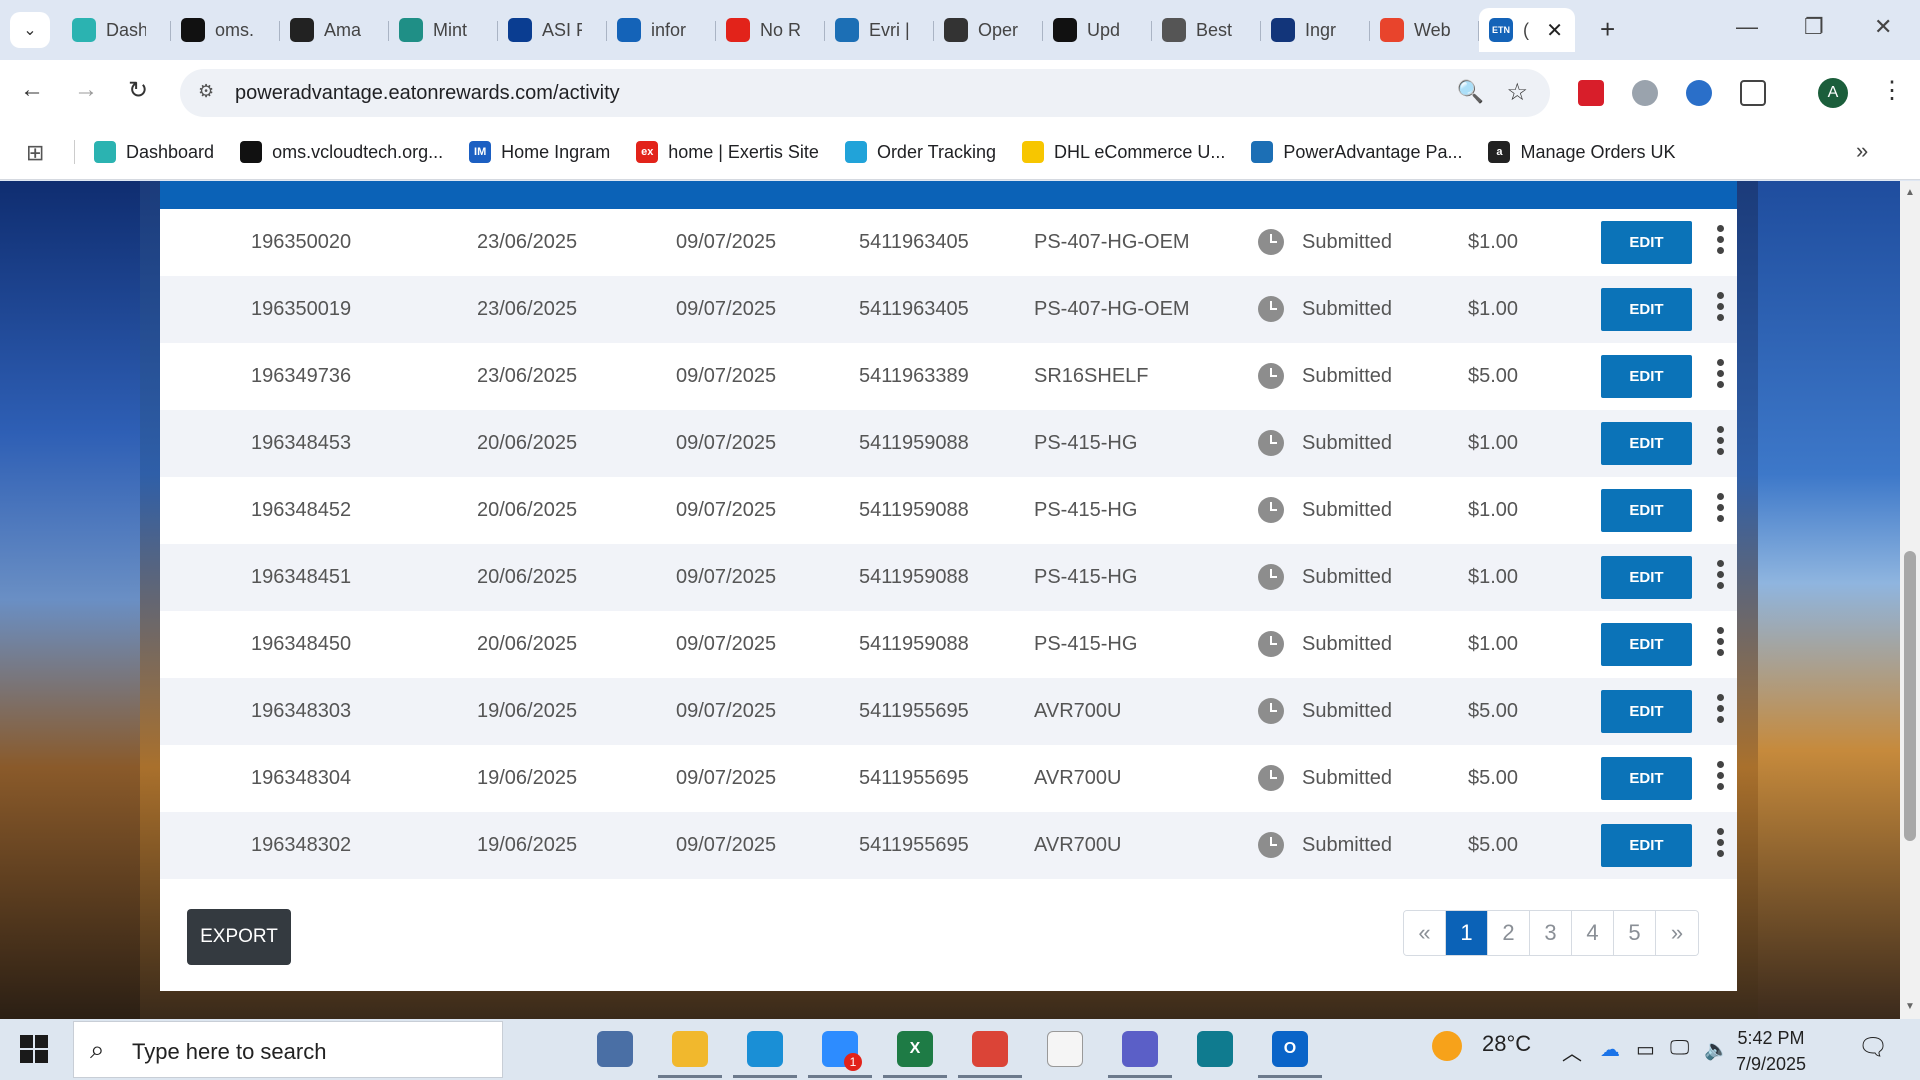  I want to click on browser-tab: Evri |, so click(879, 30).